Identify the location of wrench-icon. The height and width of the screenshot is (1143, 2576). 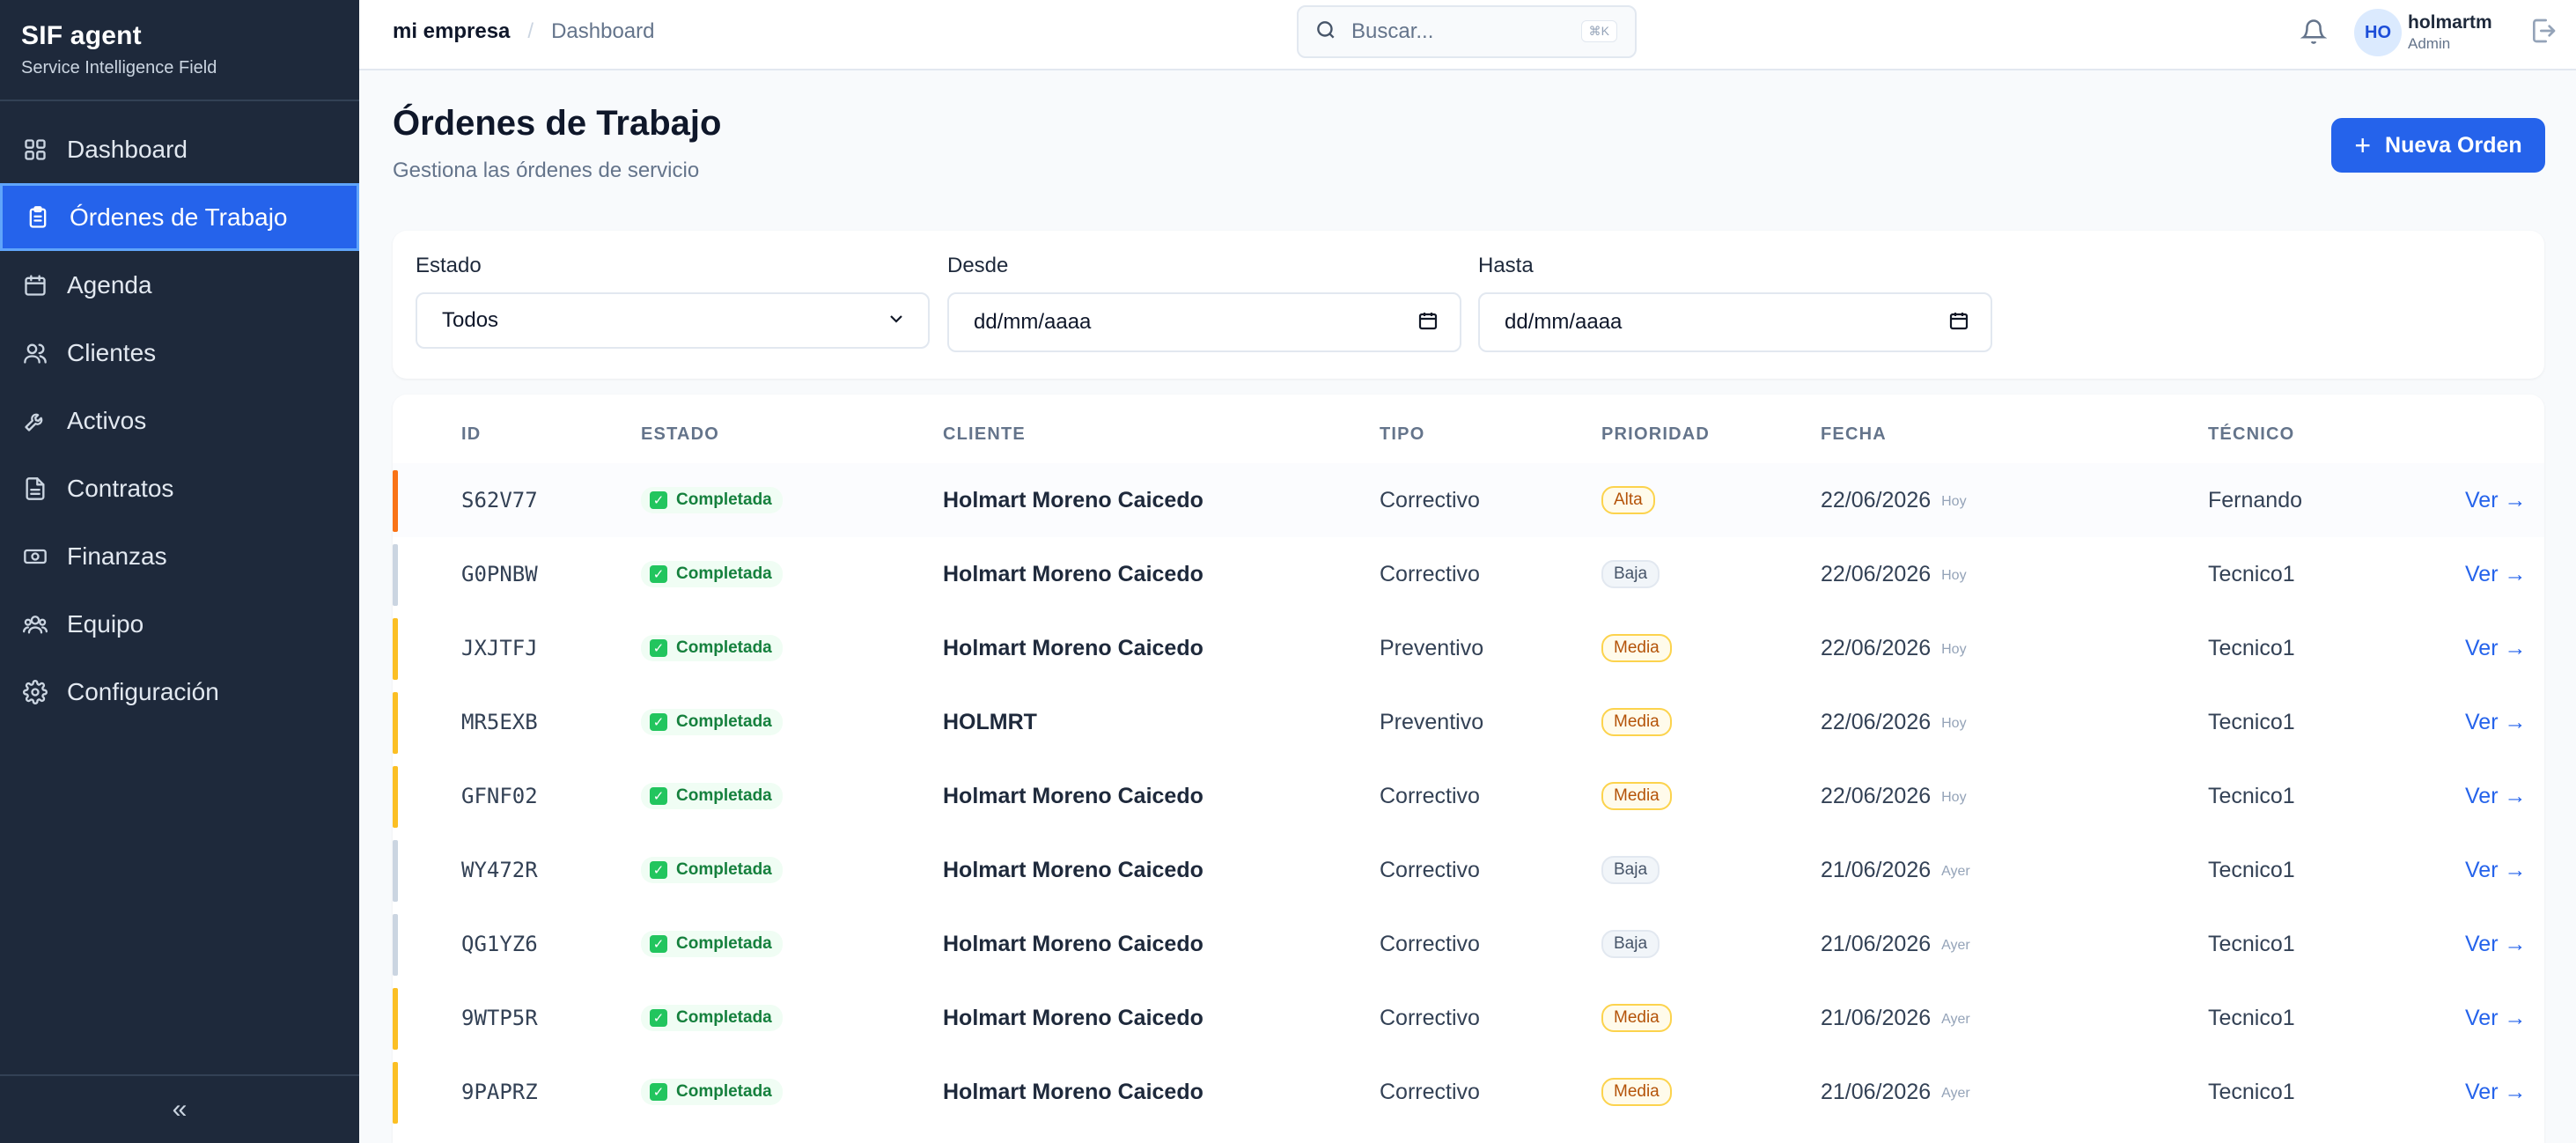
(35, 421).